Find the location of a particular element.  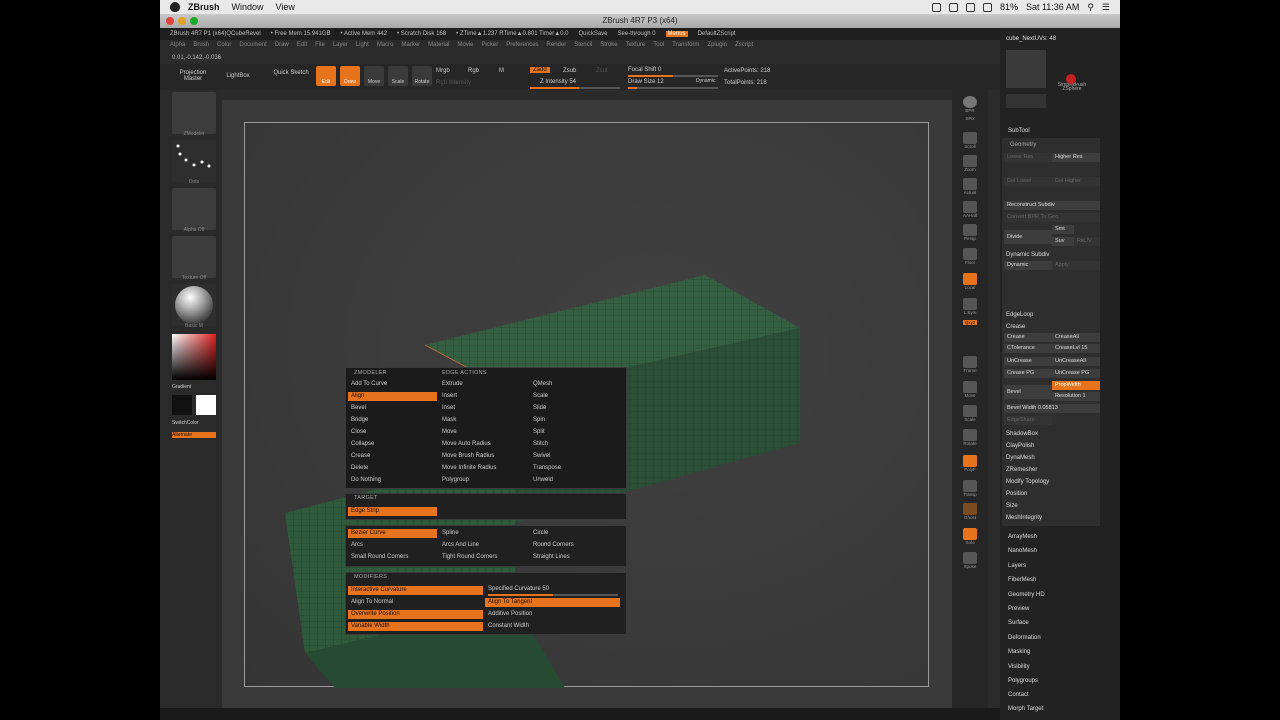

polyf-button: PolyF is located at coordinates (970, 465).